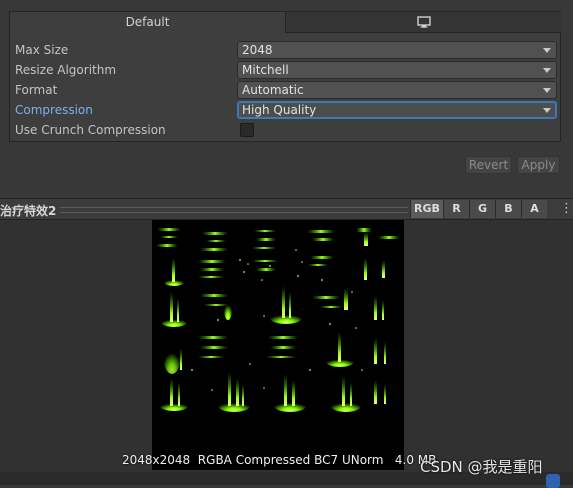 This screenshot has width=573, height=488. Describe the element at coordinates (426, 209) in the screenshot. I see `channel-rgb-button: RGB` at that location.